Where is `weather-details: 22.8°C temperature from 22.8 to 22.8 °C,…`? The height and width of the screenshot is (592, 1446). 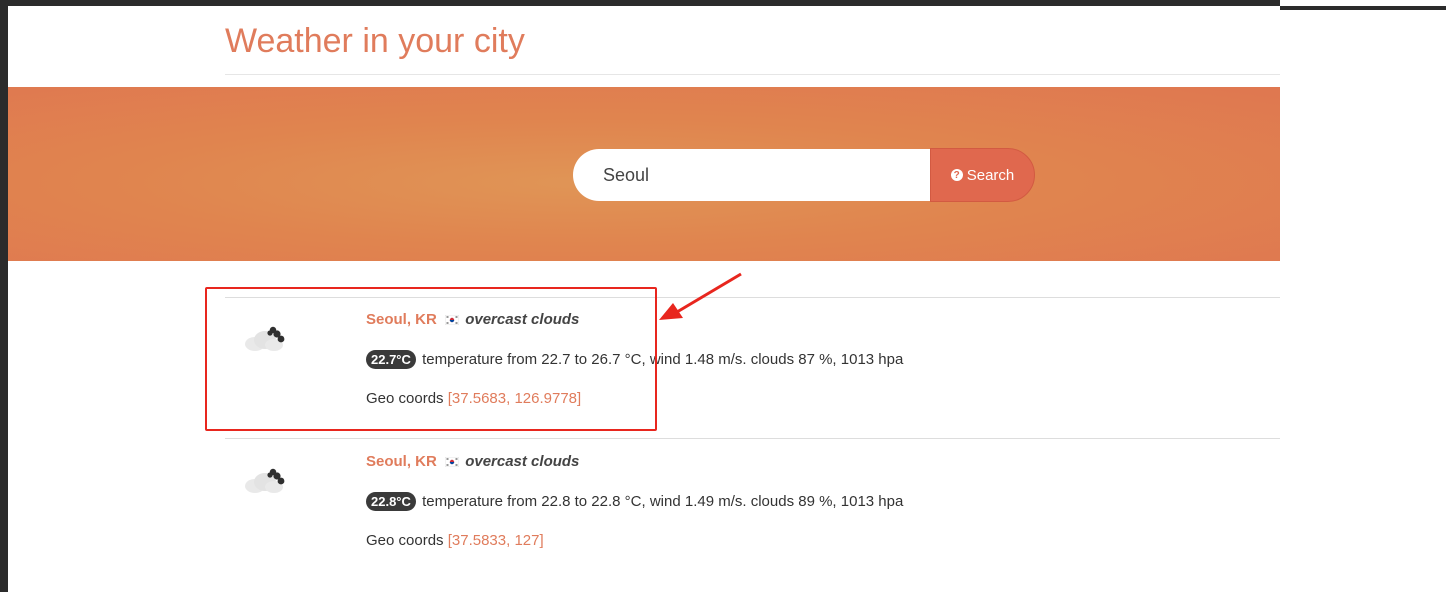 weather-details: 22.8°C temperature from 22.8 to 22.8 °C,… is located at coordinates (634, 501).